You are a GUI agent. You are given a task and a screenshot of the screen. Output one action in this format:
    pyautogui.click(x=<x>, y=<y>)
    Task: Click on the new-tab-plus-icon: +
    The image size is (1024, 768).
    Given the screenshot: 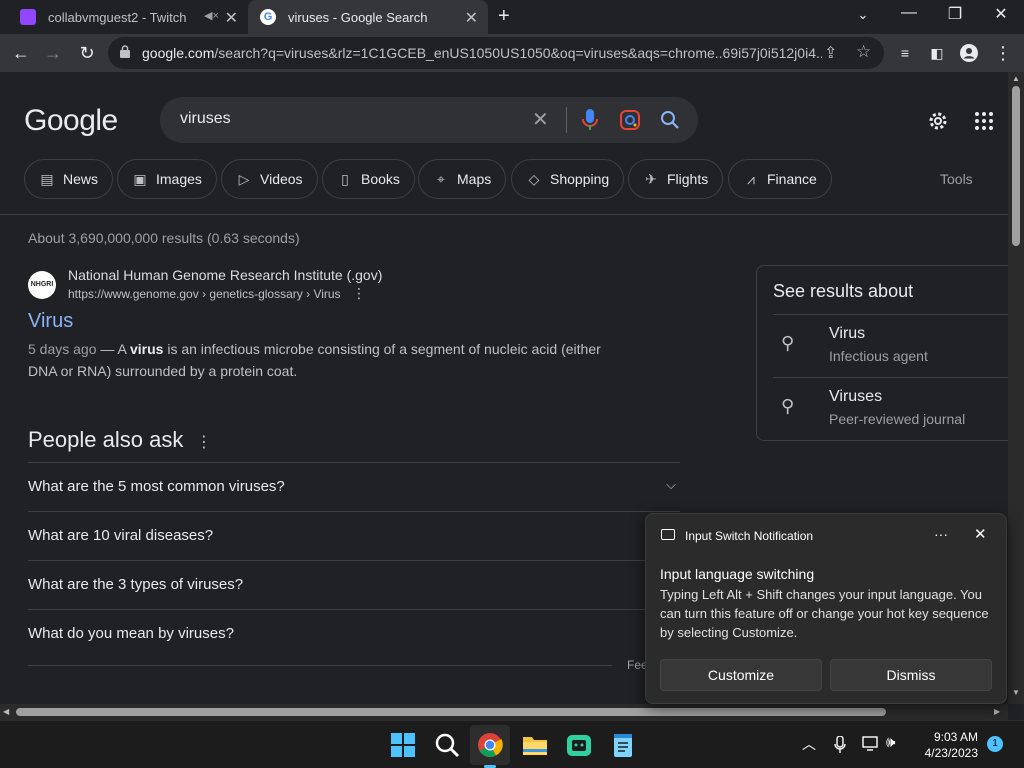 What is the action you would take?
    pyautogui.click(x=504, y=16)
    